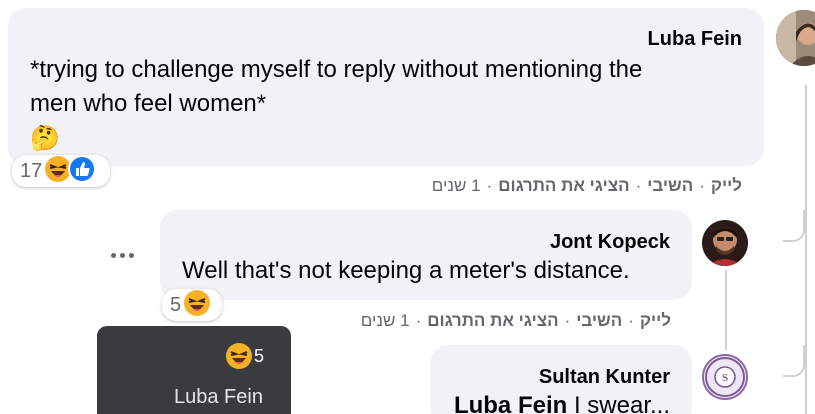 The width and height of the screenshot is (815, 414). What do you see at coordinates (726, 310) in the screenshot?
I see `thread-line-reply` at bounding box center [726, 310].